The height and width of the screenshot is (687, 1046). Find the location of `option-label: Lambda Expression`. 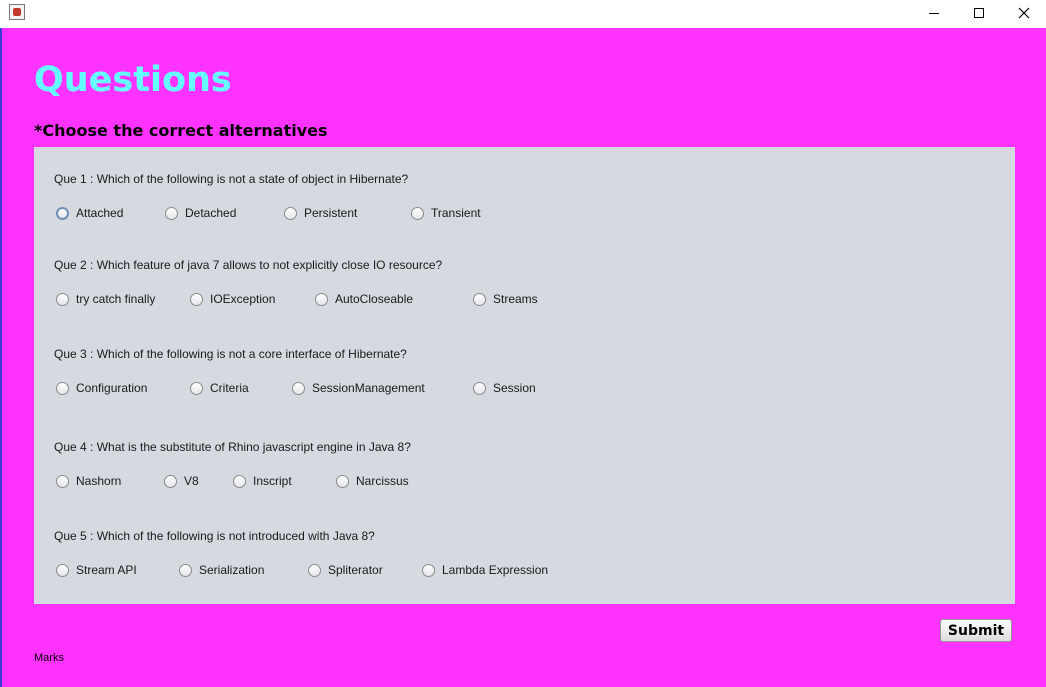

option-label: Lambda Expression is located at coordinates (495, 570).